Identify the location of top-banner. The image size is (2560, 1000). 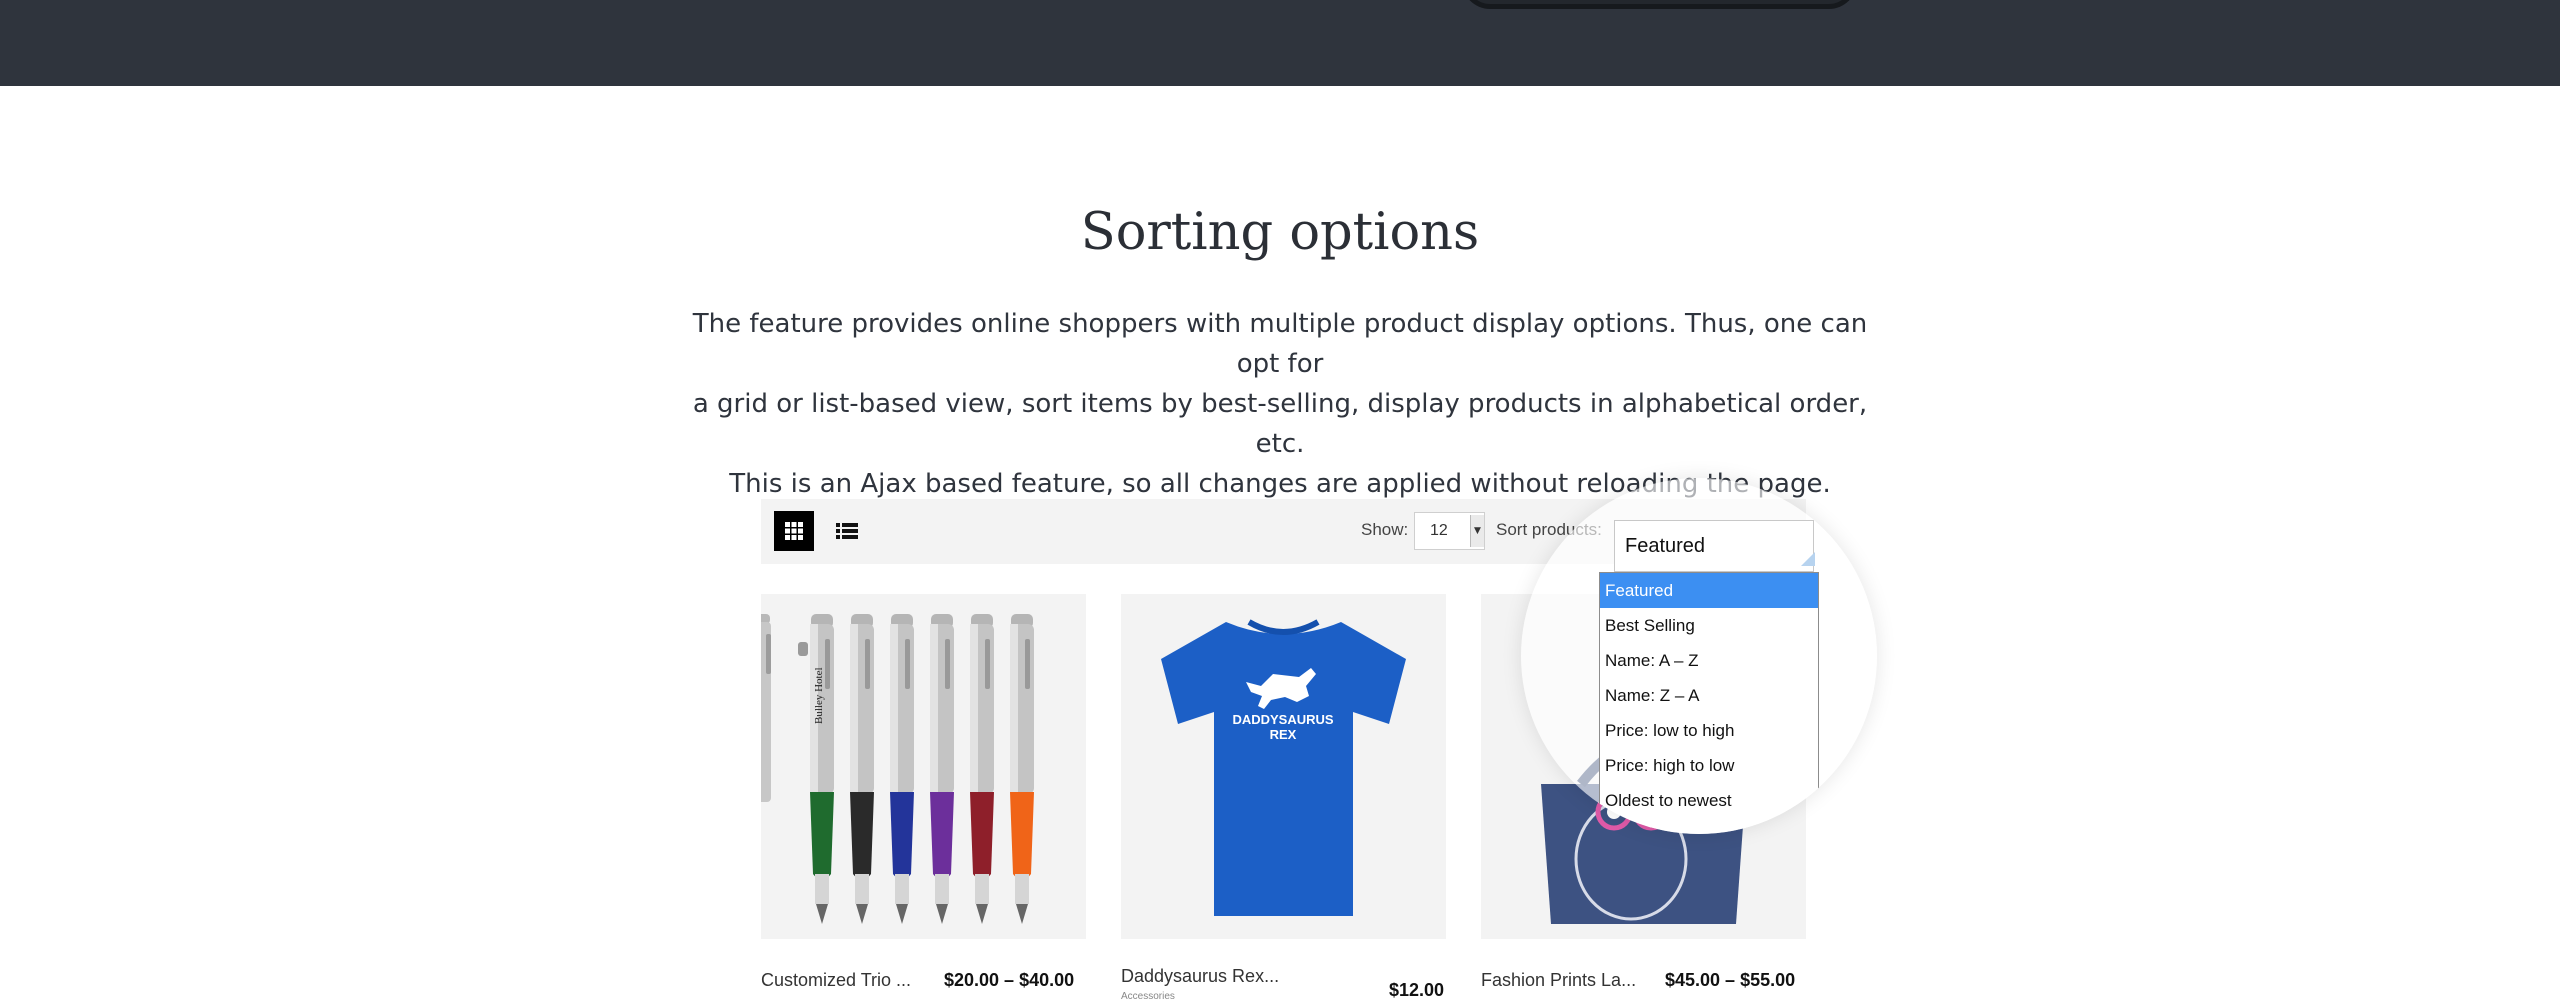
(1280, 43).